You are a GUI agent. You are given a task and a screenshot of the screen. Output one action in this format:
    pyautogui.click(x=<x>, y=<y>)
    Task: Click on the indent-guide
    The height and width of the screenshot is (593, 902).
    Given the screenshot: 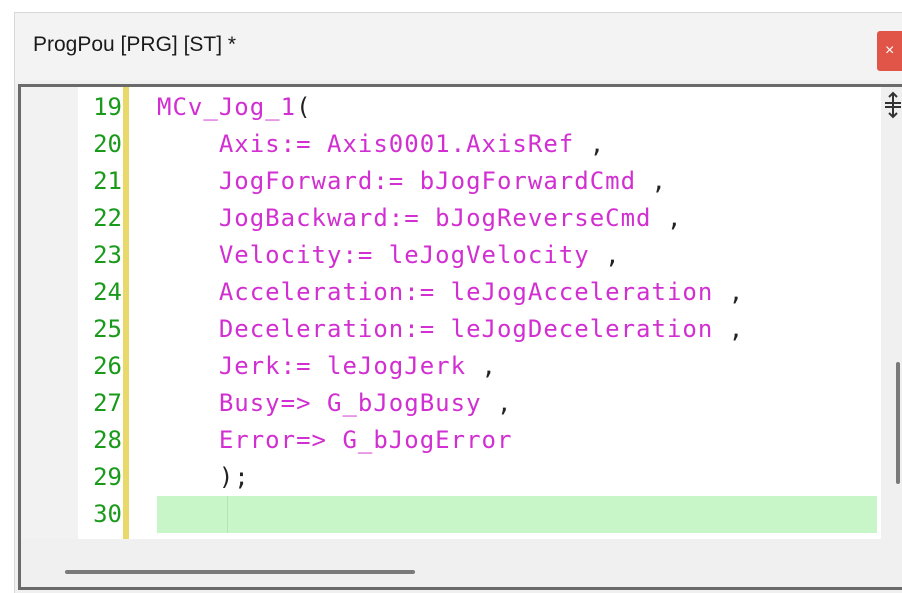 What is the action you would take?
    pyautogui.click(x=227, y=514)
    